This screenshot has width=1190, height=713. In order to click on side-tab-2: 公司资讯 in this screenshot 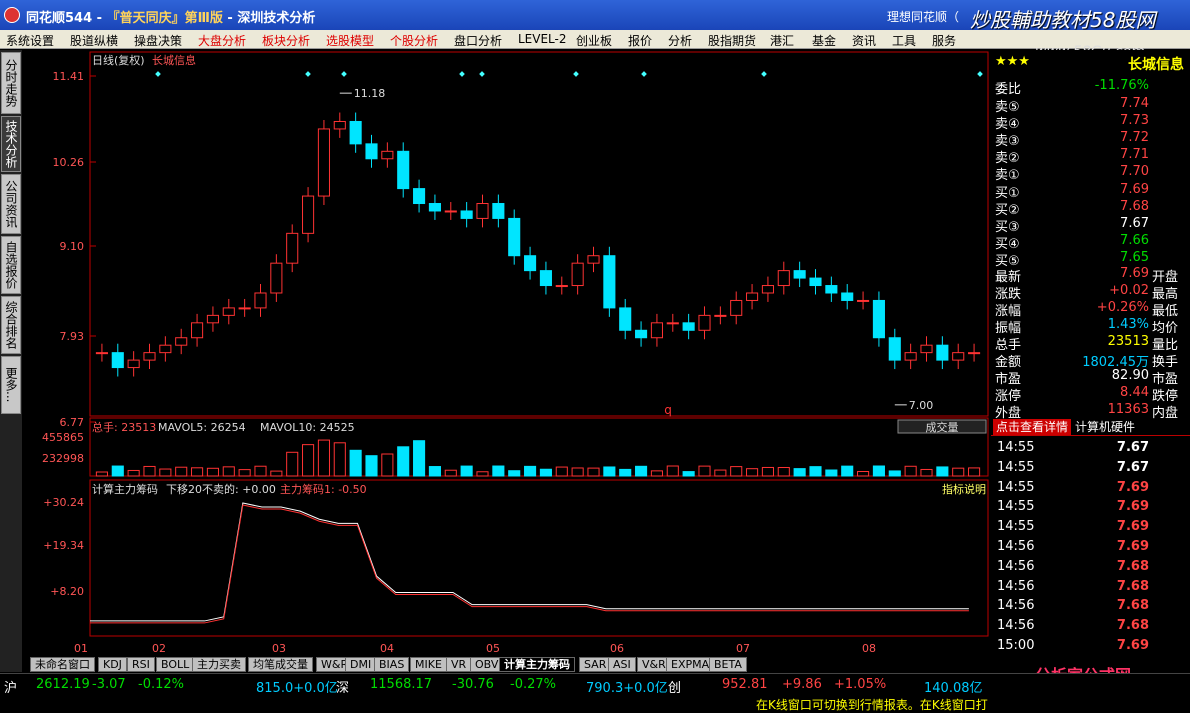, I will do `click(11, 204)`.